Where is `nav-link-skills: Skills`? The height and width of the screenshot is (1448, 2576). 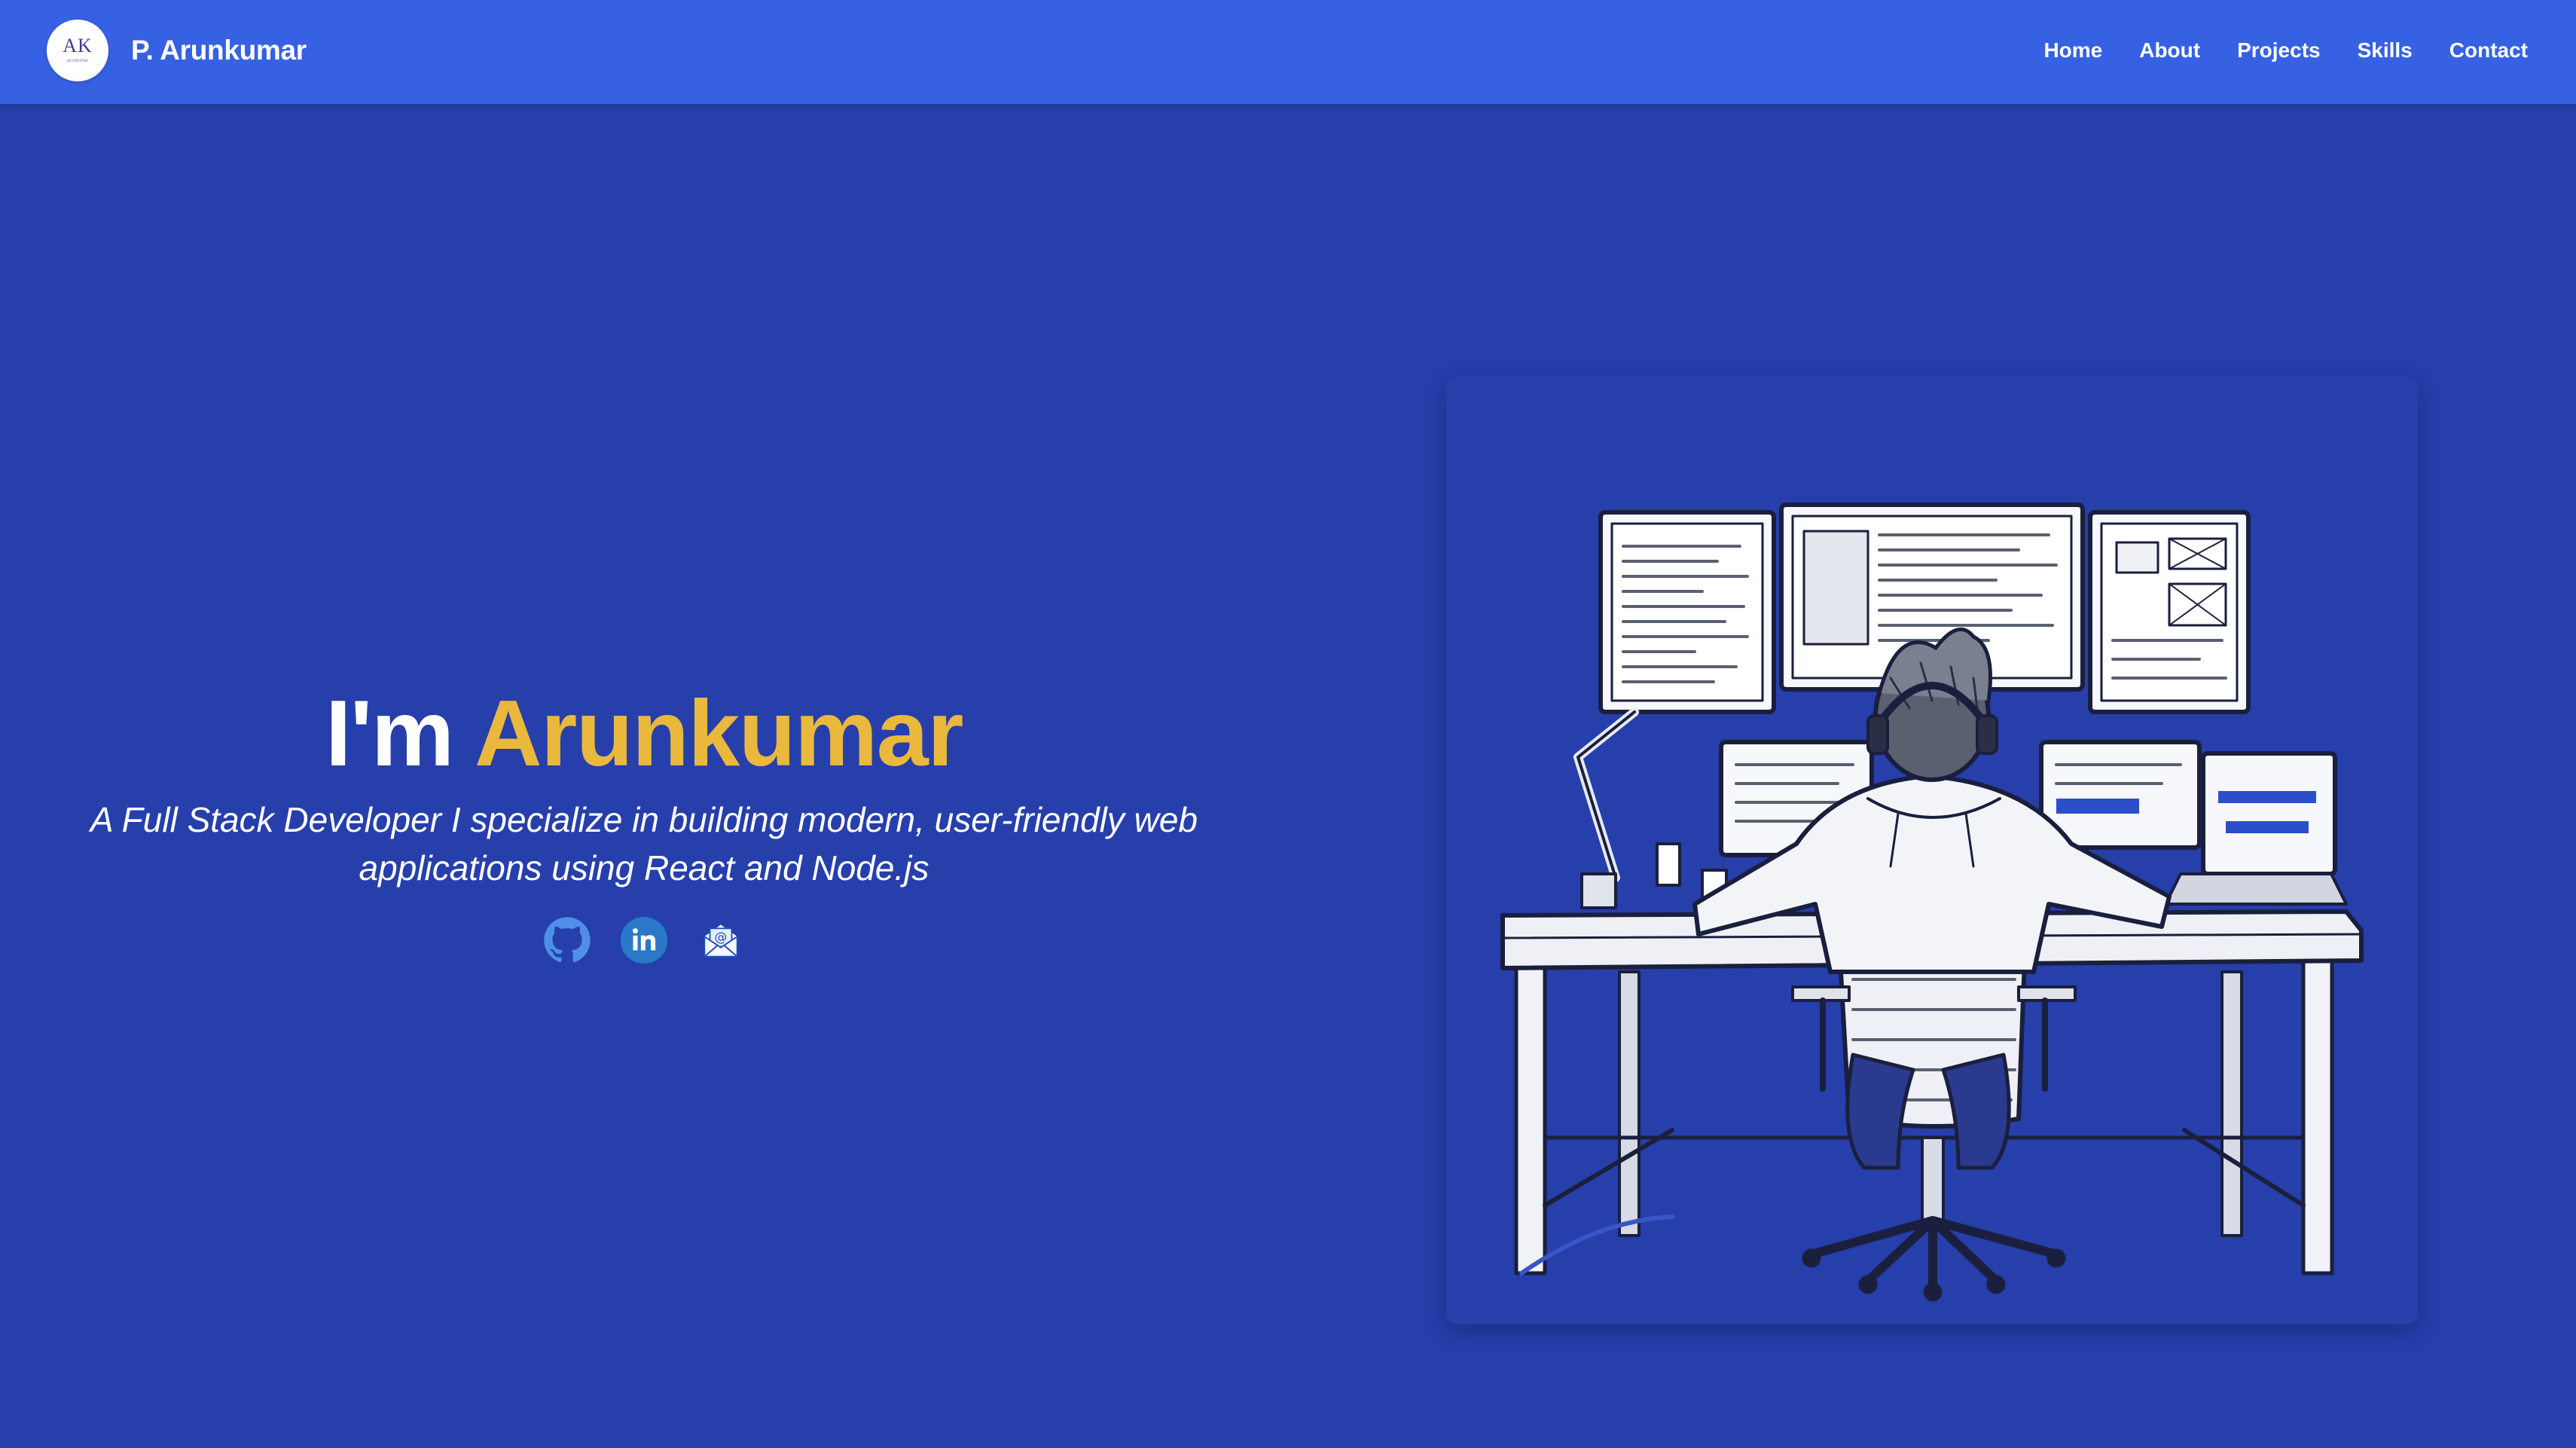
nav-link-skills: Skills is located at coordinates (2386, 50).